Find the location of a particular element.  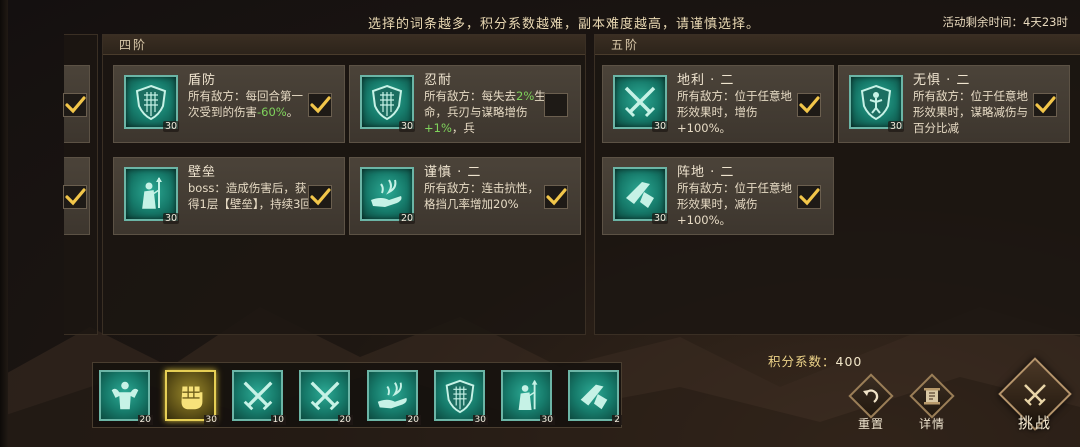

slot-strongman: 20 is located at coordinates (126, 397).